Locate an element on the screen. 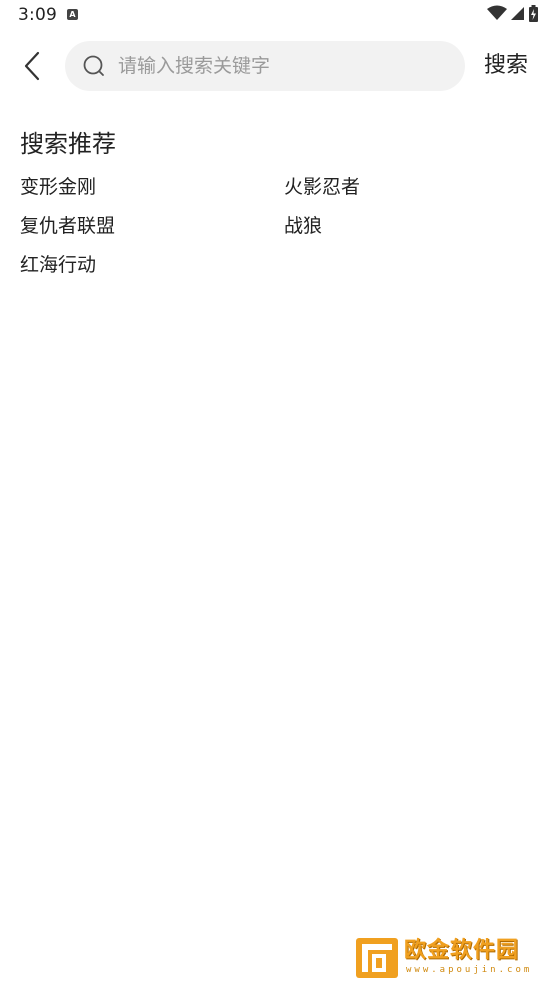  status-indicators is located at coordinates (512, 15).